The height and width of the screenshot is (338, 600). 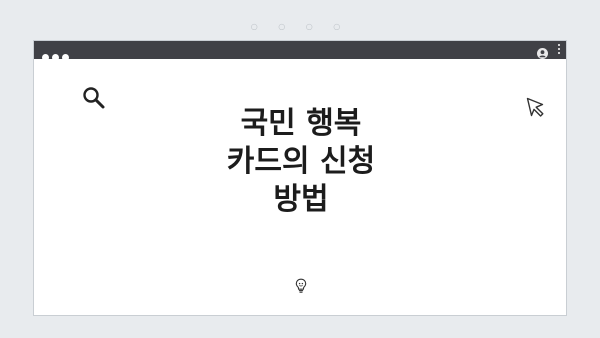 What do you see at coordinates (45, 57) in the screenshot?
I see `close-dot` at bounding box center [45, 57].